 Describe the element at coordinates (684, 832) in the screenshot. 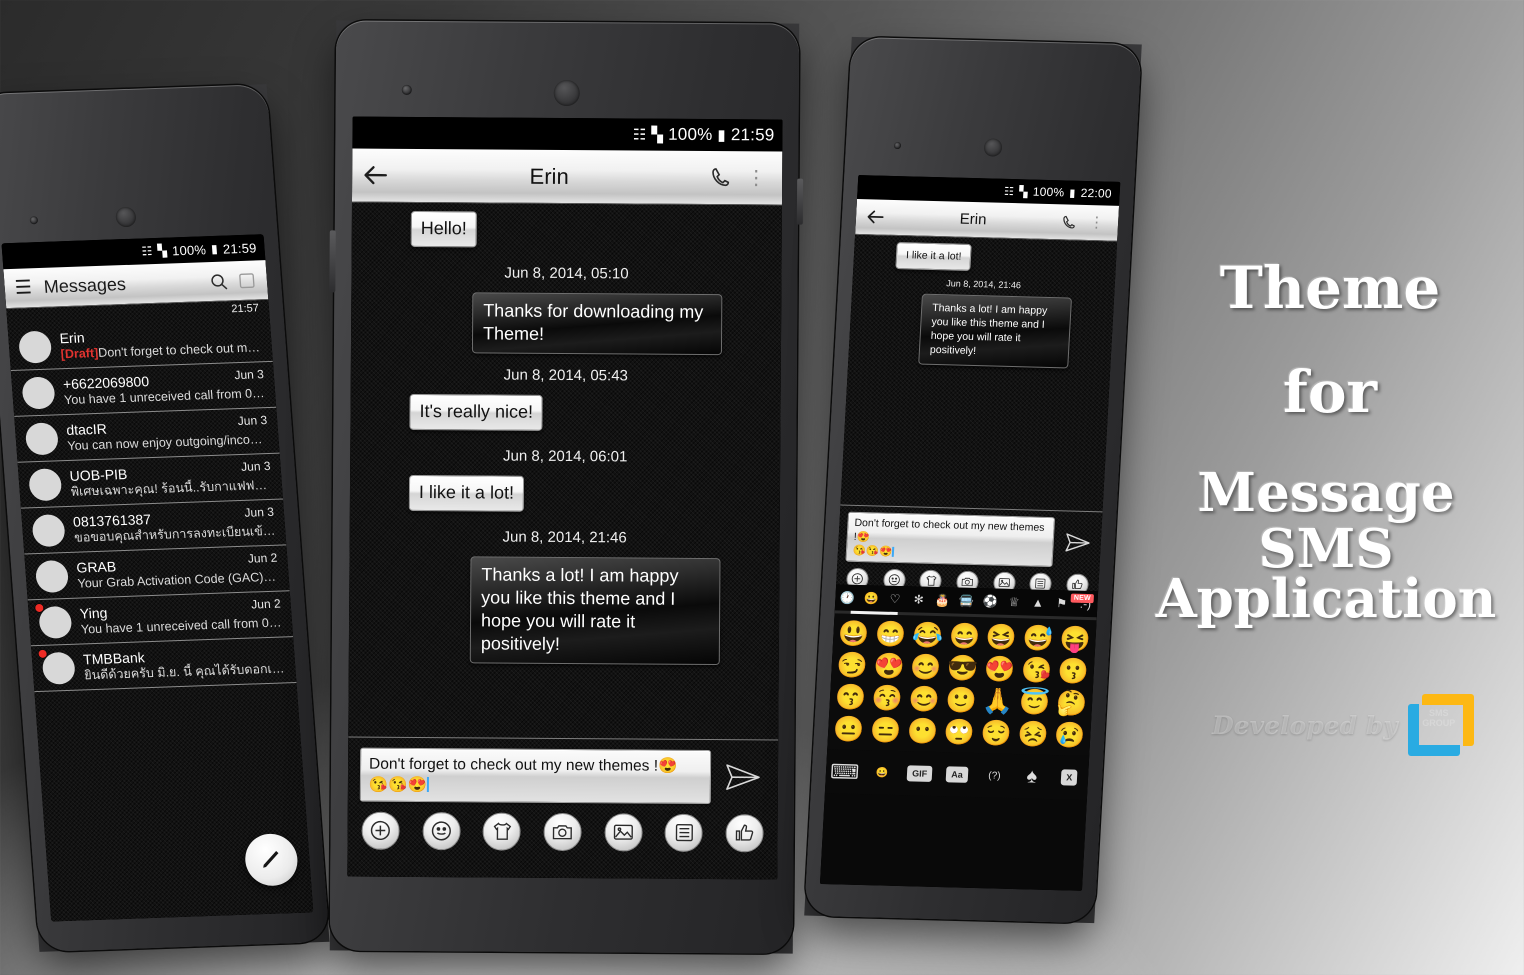

I see `list-icon` at that location.